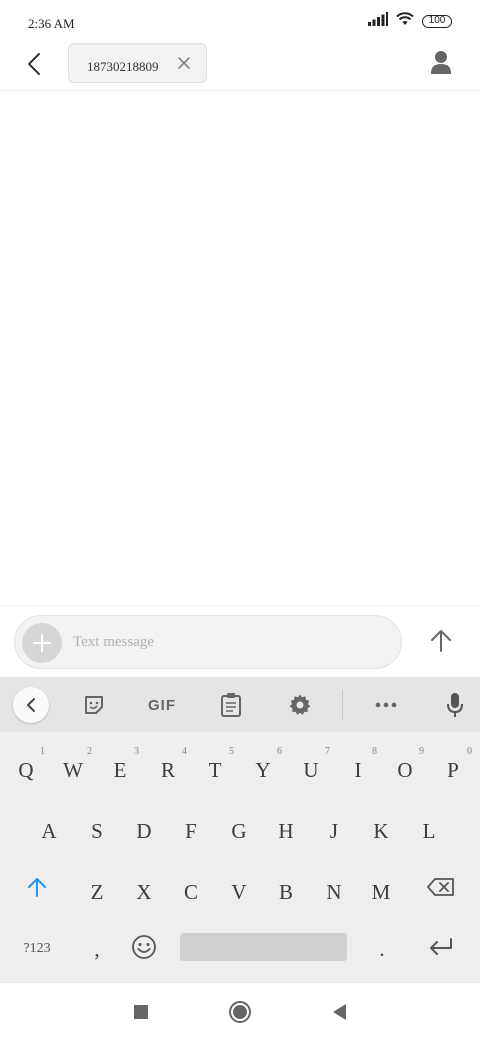  Describe the element at coordinates (97, 892) in the screenshot. I see `key-z: Z` at that location.